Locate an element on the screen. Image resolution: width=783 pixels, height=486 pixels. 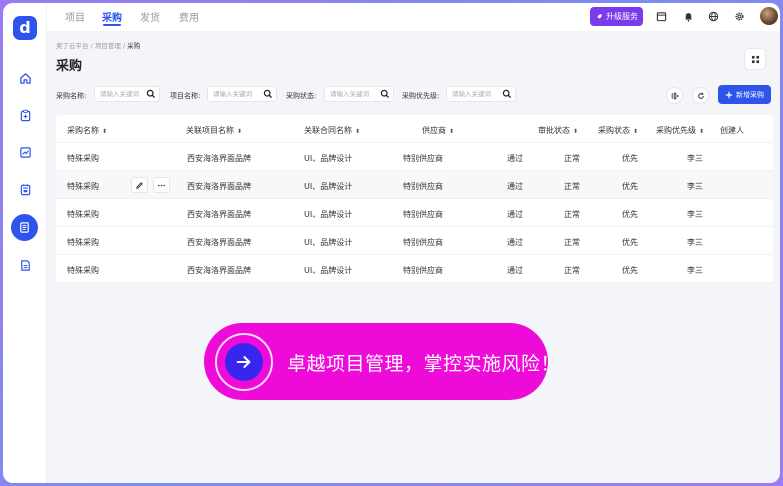
bell-icon is located at coordinates (688, 16).